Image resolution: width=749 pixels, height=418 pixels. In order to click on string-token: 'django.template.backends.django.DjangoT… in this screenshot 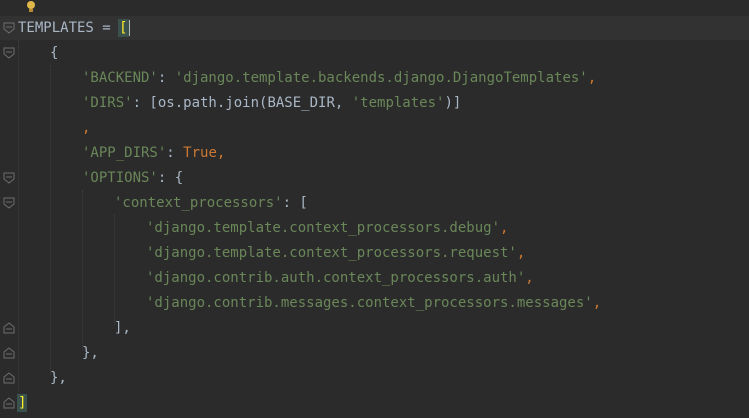, I will do `click(381, 78)`.